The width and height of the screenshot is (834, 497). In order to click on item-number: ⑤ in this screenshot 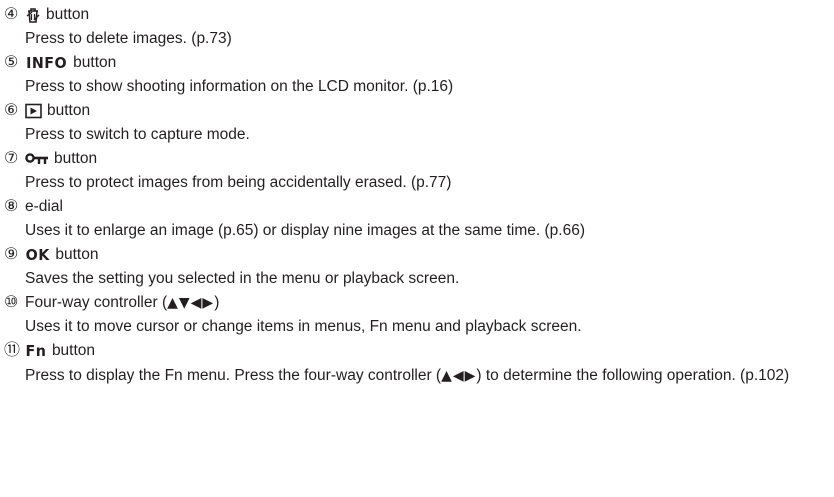, I will do `click(11, 62)`.